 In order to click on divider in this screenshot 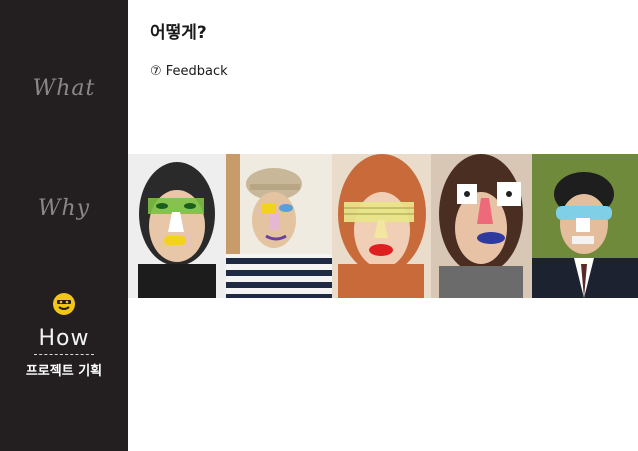, I will do `click(64, 354)`.